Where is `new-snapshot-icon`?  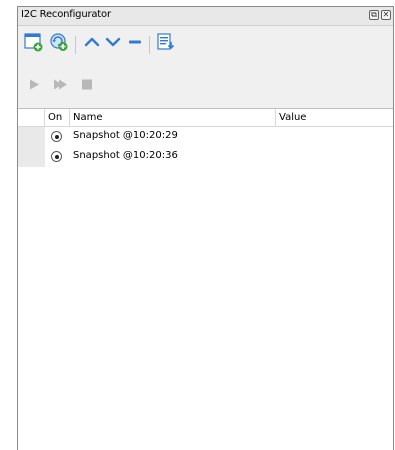 new-snapshot-icon is located at coordinates (34, 44).